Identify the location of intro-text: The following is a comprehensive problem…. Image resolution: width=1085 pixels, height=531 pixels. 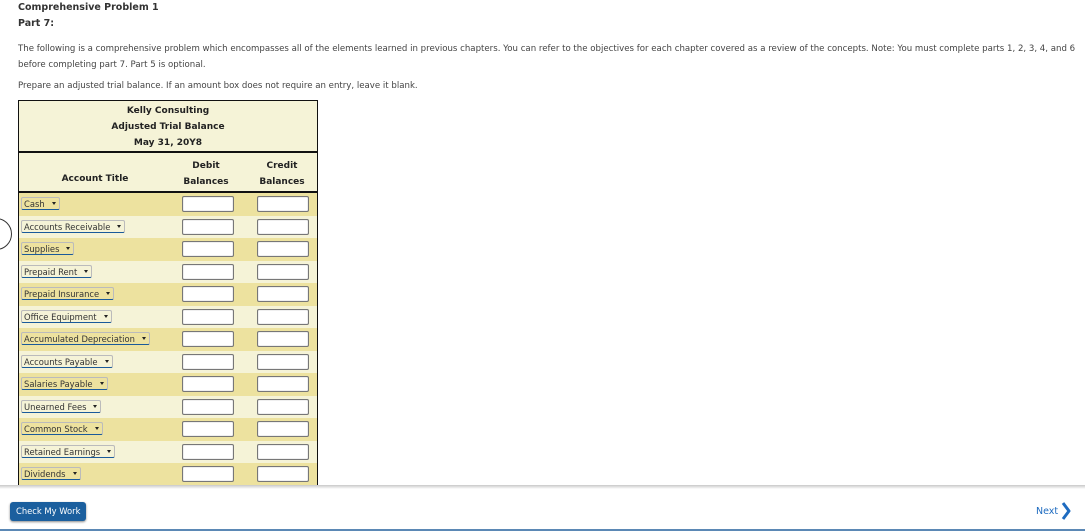
(547, 57).